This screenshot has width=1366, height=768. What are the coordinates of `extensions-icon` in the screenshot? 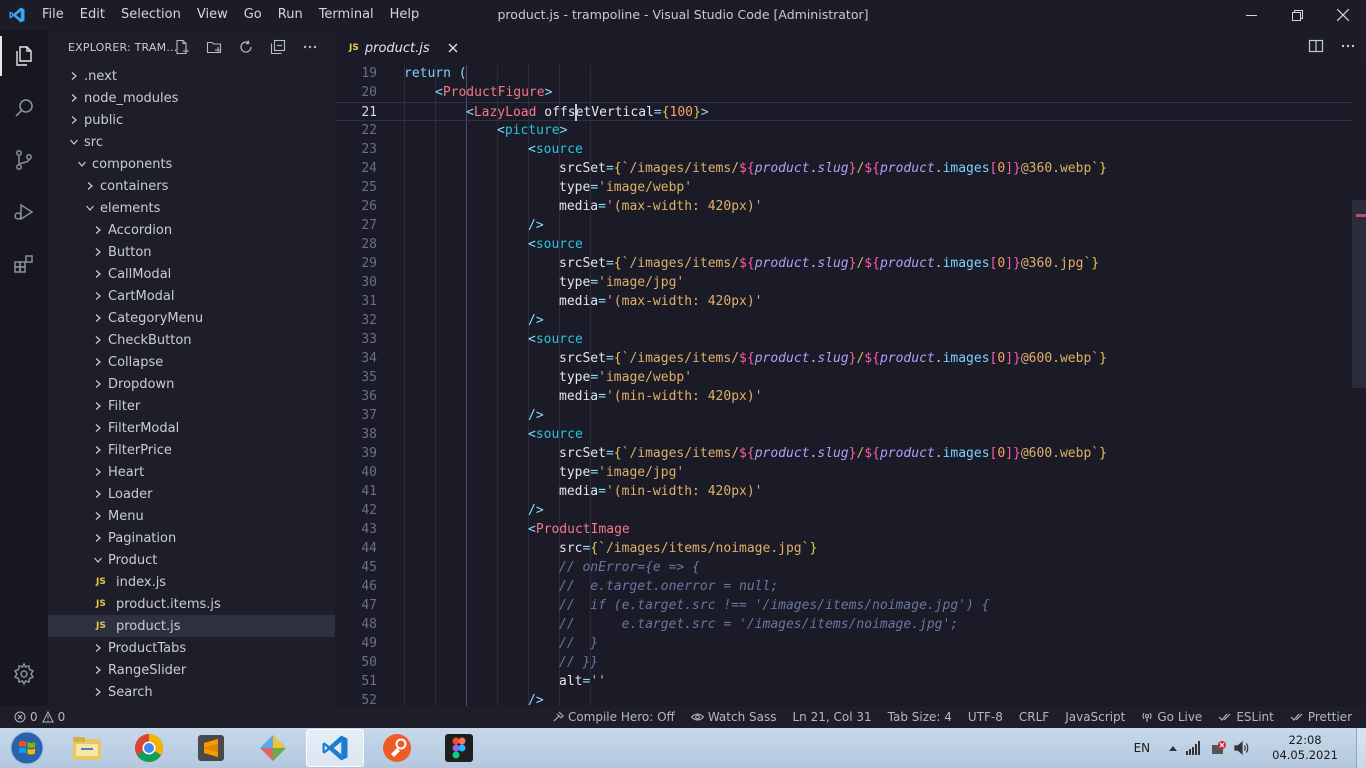 It's located at (24, 264).